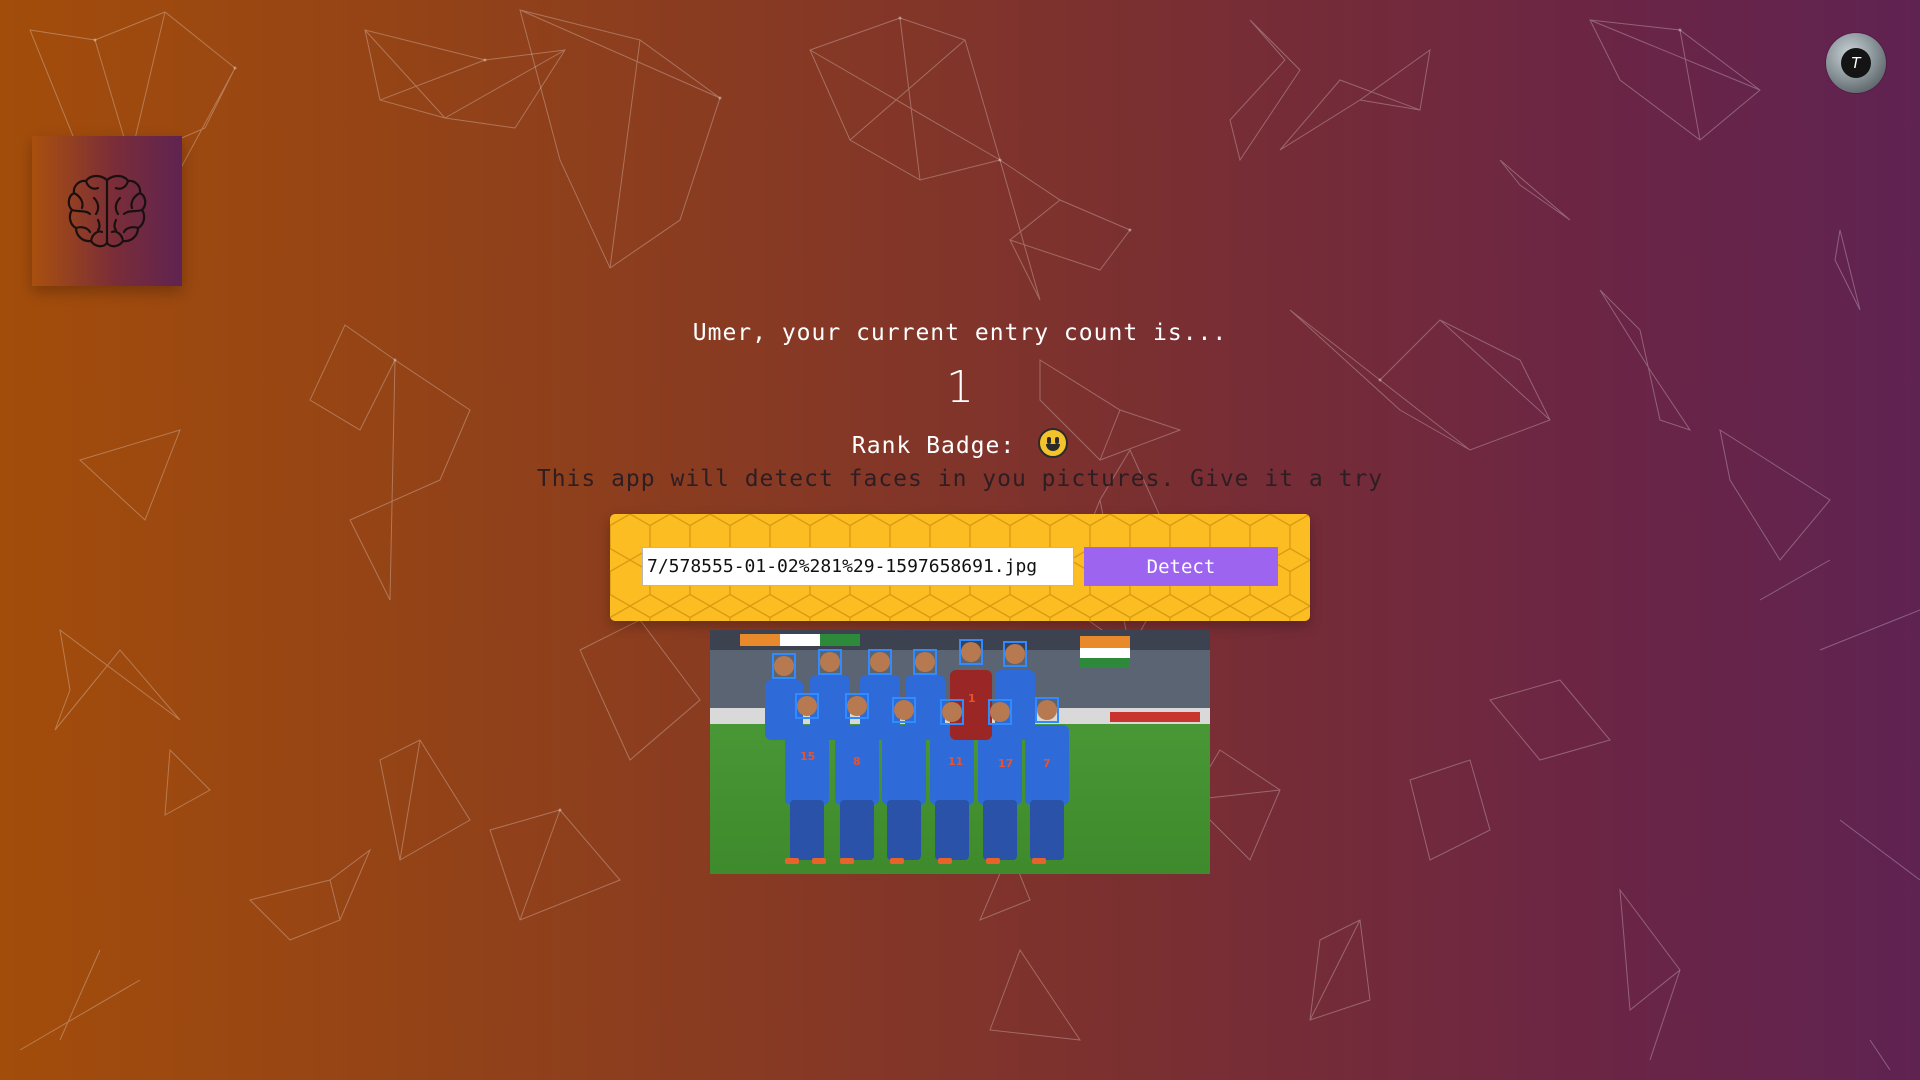 The height and width of the screenshot is (1080, 1920). I want to click on jersey-number: 8, so click(857, 761).